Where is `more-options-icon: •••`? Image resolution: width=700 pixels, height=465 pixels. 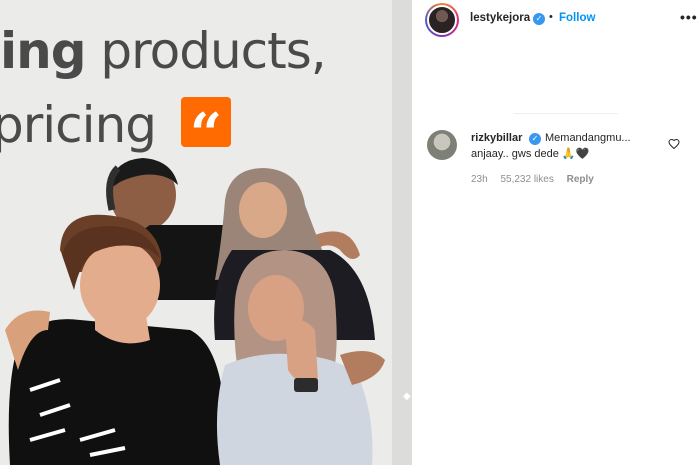 more-options-icon: ••• is located at coordinates (689, 17).